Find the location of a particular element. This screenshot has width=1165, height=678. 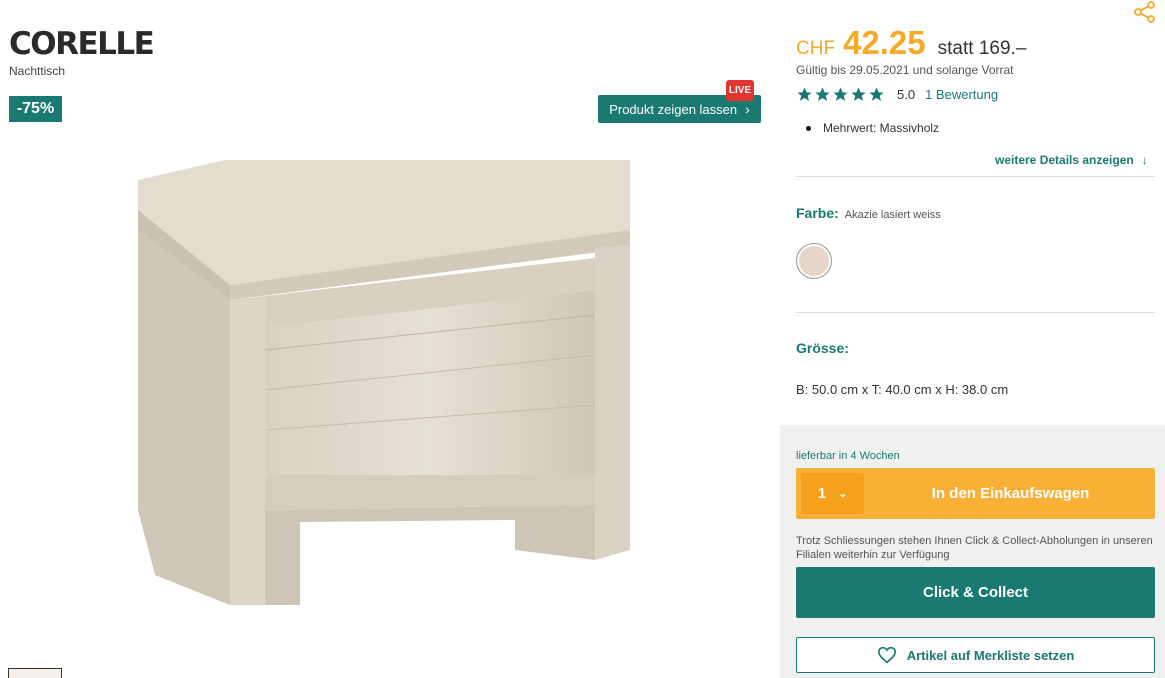

quantity-value: 1 is located at coordinates (822, 493).